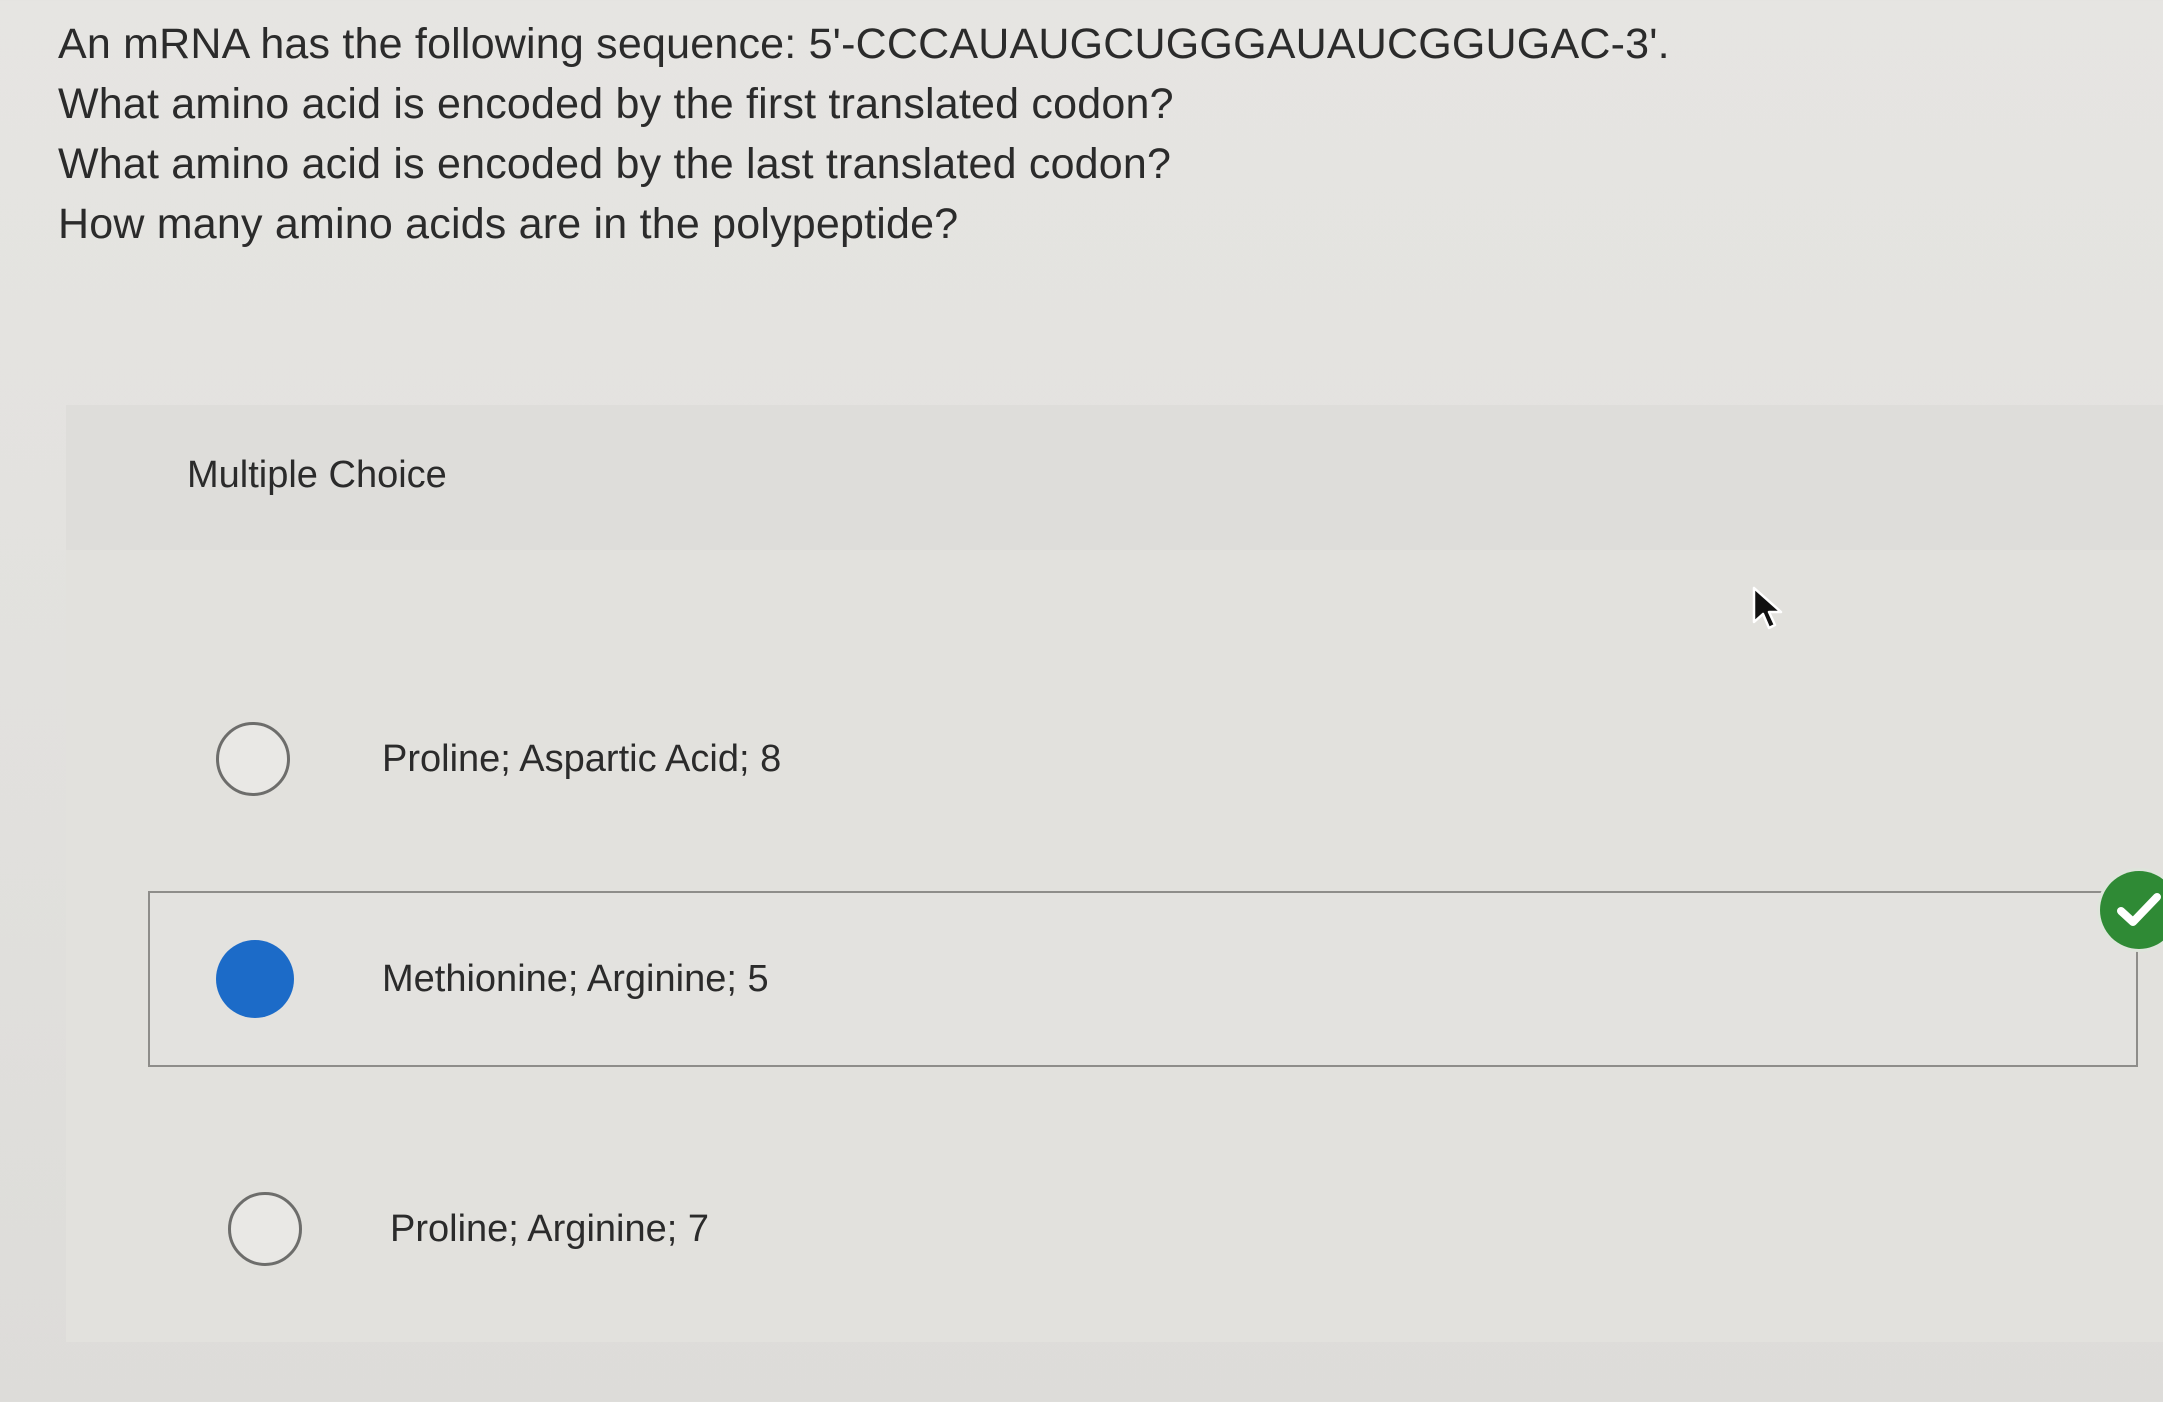  What do you see at coordinates (1769, 611) in the screenshot?
I see `mouse-cursor-icon` at bounding box center [1769, 611].